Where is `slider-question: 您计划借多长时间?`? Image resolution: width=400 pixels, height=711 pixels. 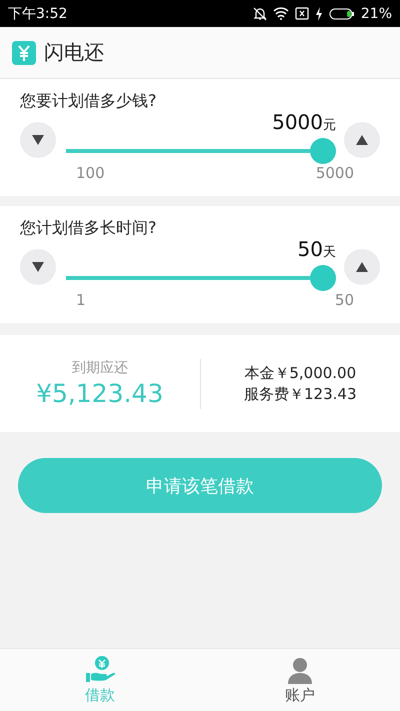 slider-question: 您计划借多长时间? is located at coordinates (88, 228).